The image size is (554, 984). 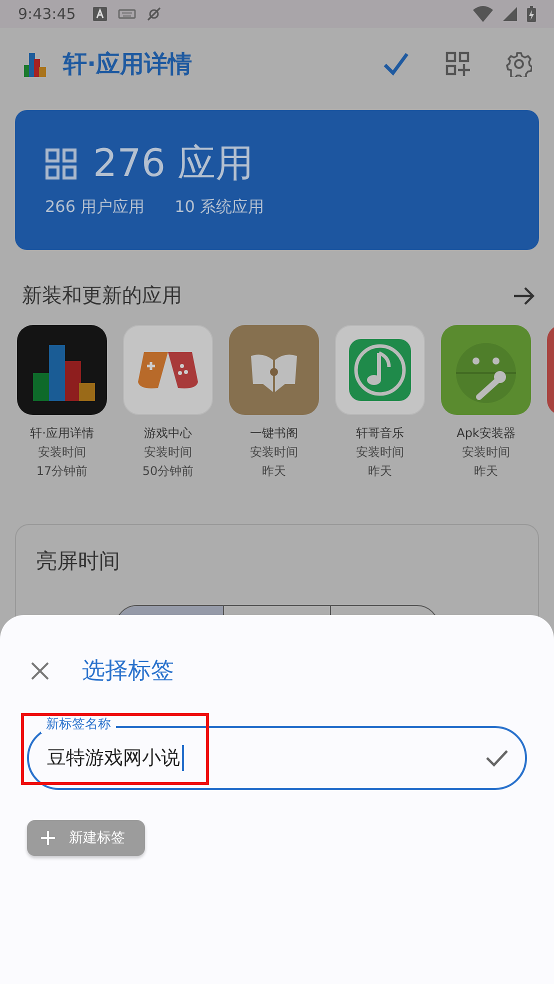 I want to click on close-icon, so click(x=40, y=670).